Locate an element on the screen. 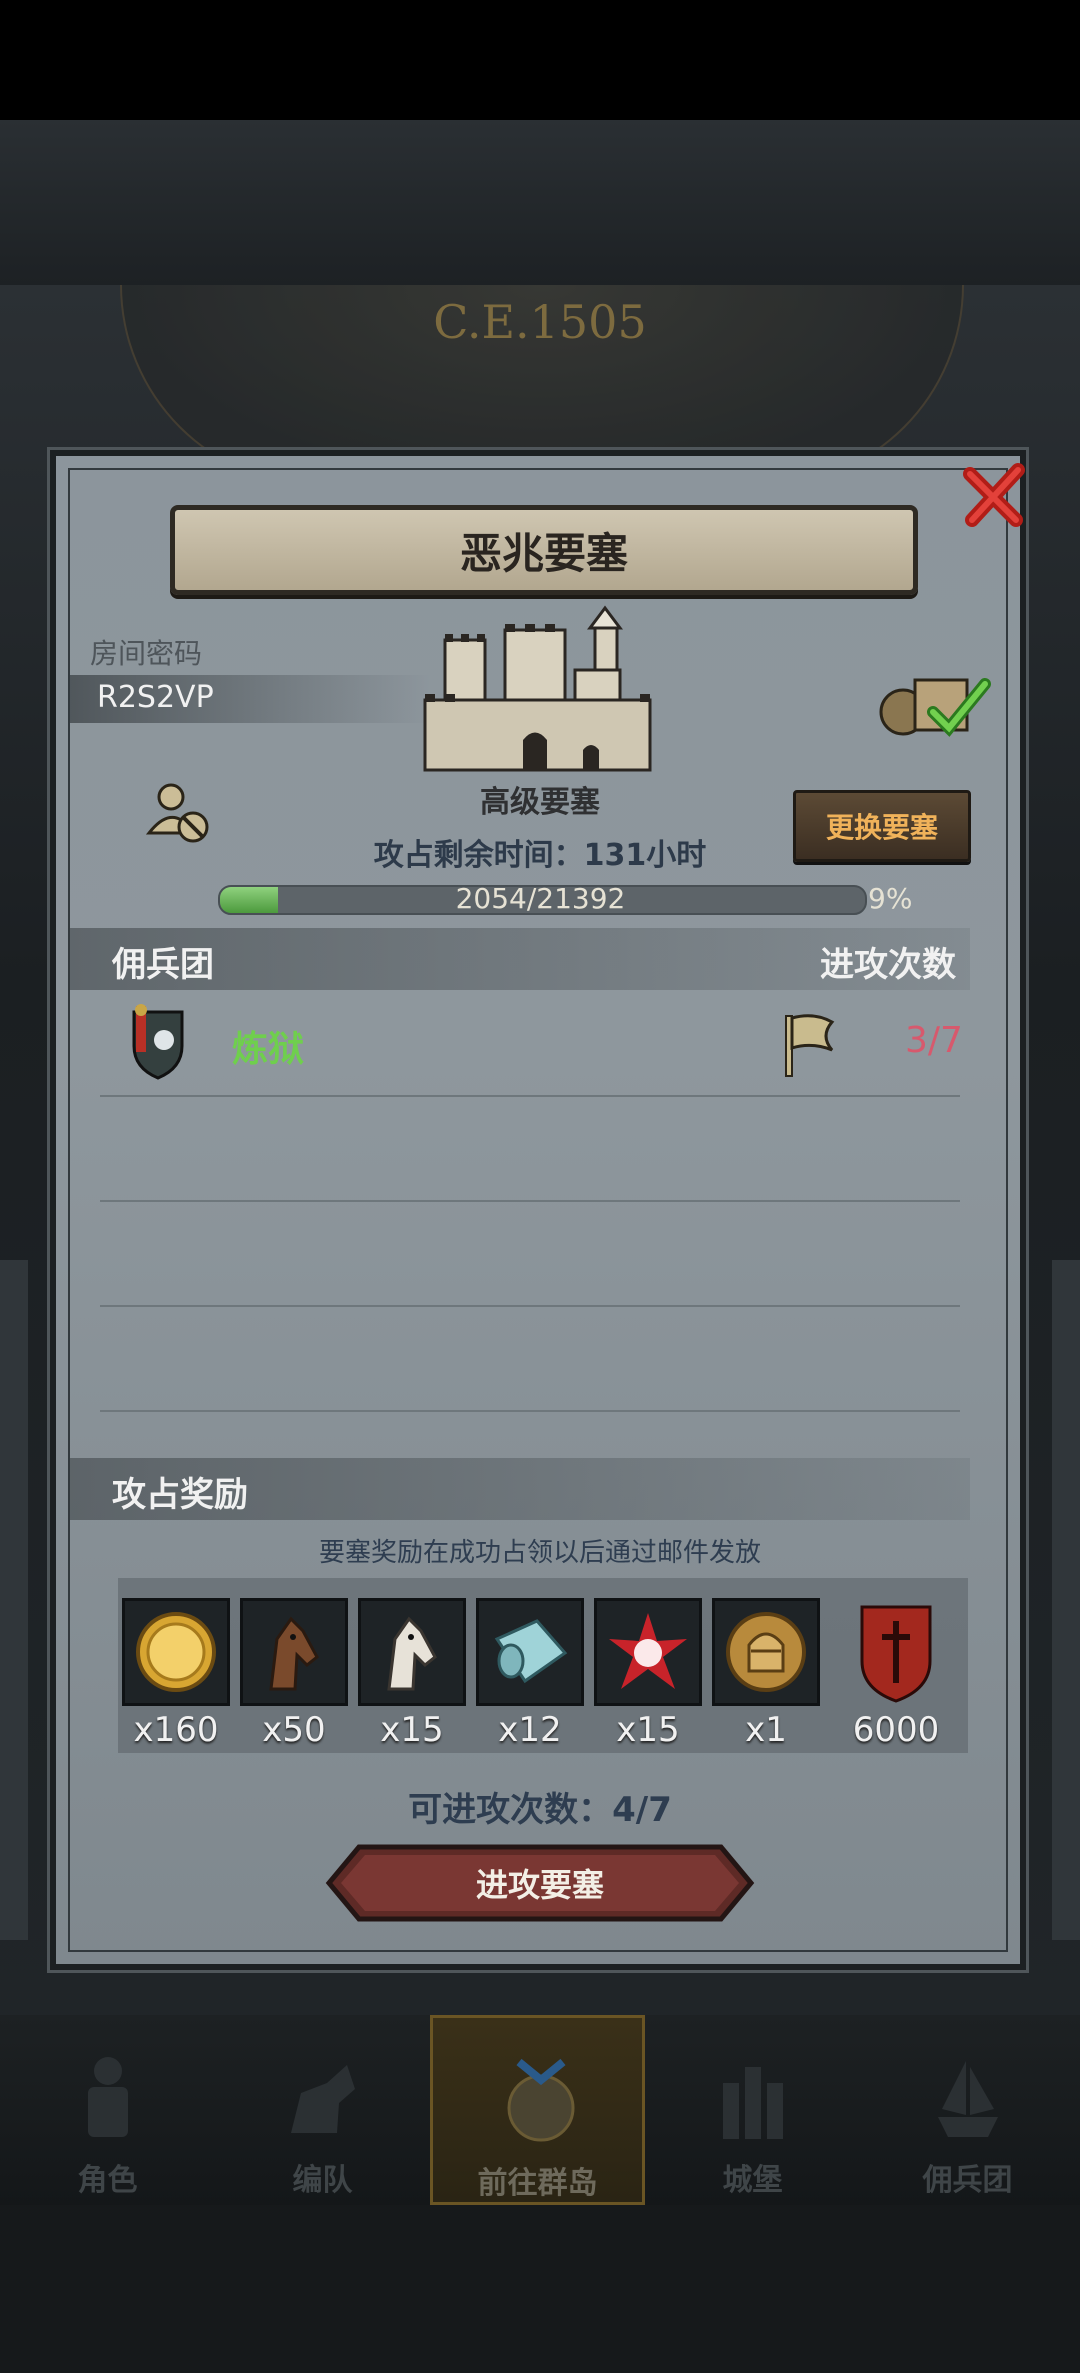 This screenshot has height=2373, width=1080. red-star-burst-icon is located at coordinates (648, 1651).